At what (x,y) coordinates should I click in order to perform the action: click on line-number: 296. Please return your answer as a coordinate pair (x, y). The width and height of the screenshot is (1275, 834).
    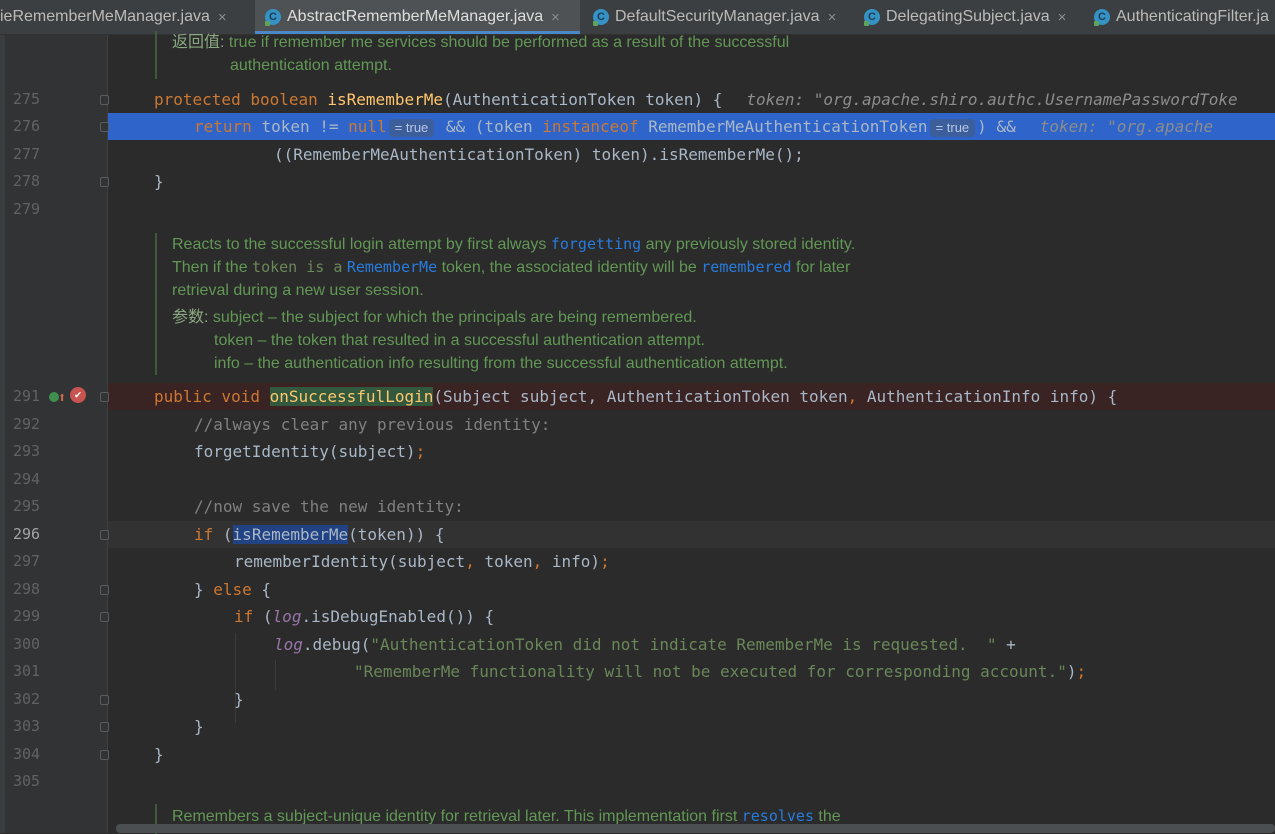
    Looking at the image, I should click on (27, 534).